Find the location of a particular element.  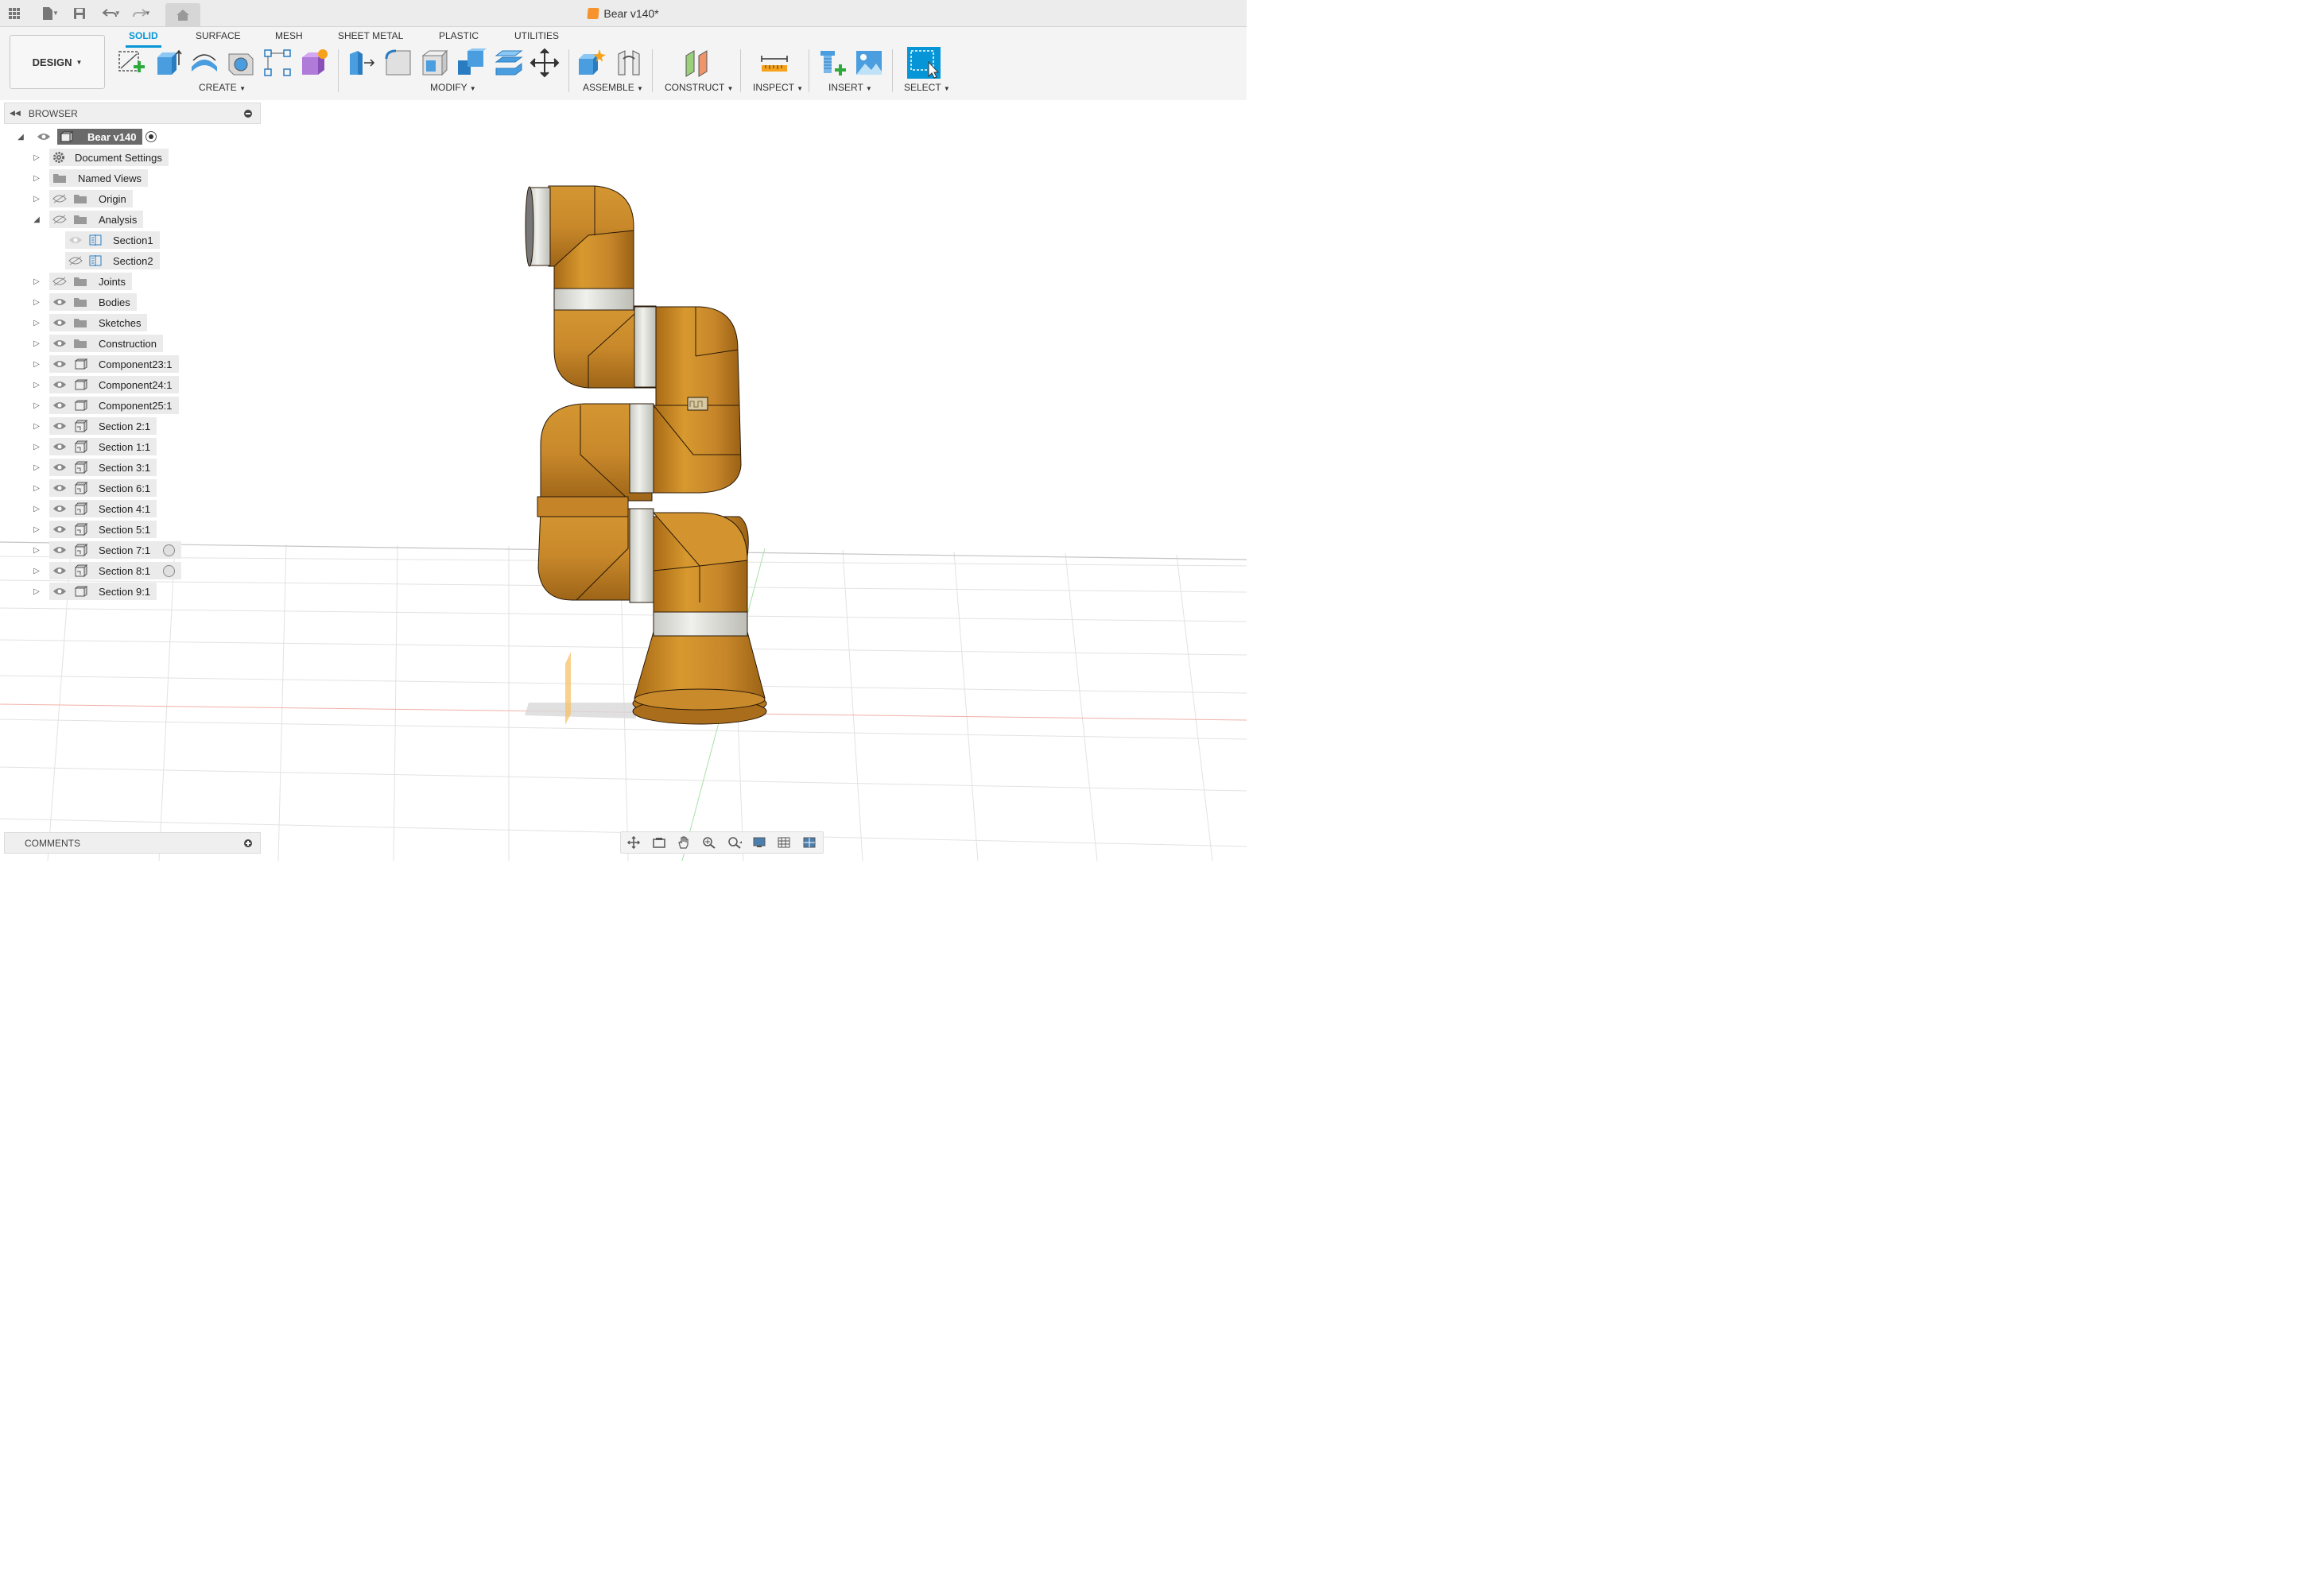

tab-surface: SURFACE is located at coordinates (218, 35).